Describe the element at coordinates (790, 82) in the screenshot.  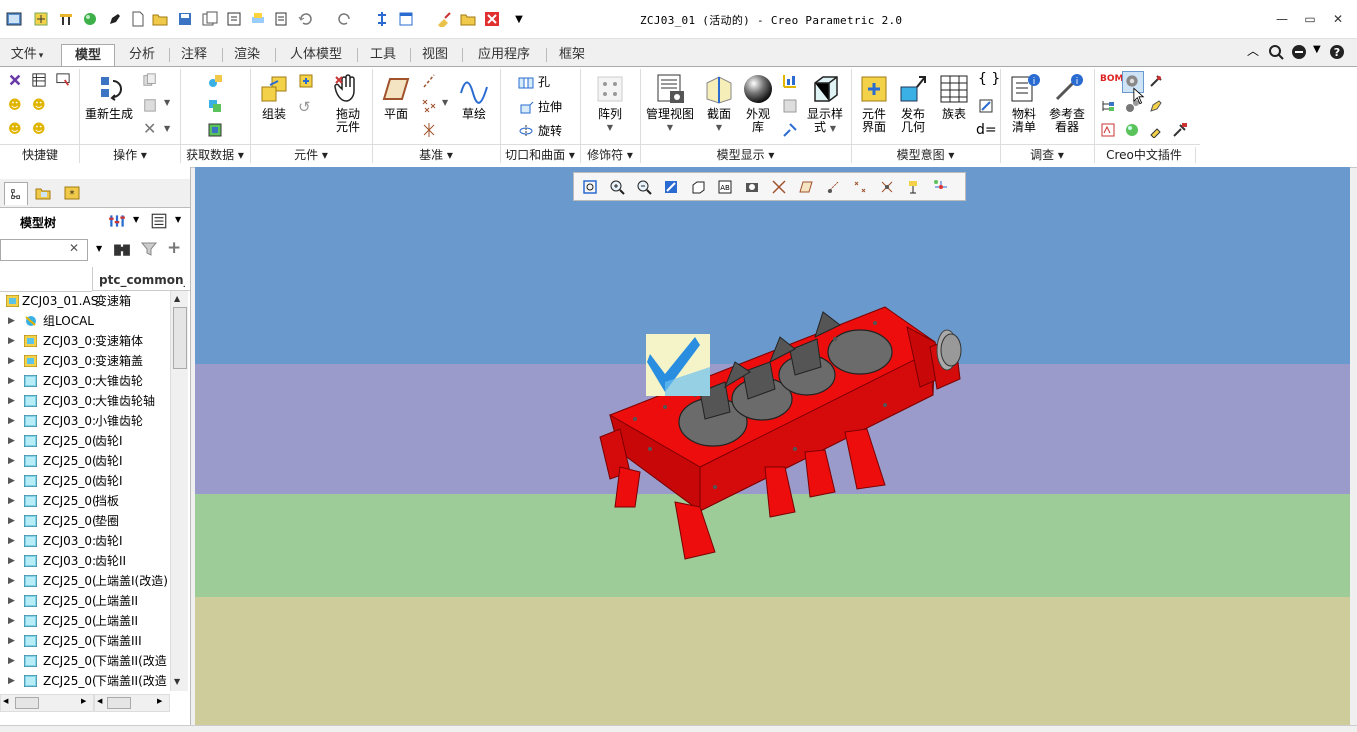
I see `scene-icon` at that location.